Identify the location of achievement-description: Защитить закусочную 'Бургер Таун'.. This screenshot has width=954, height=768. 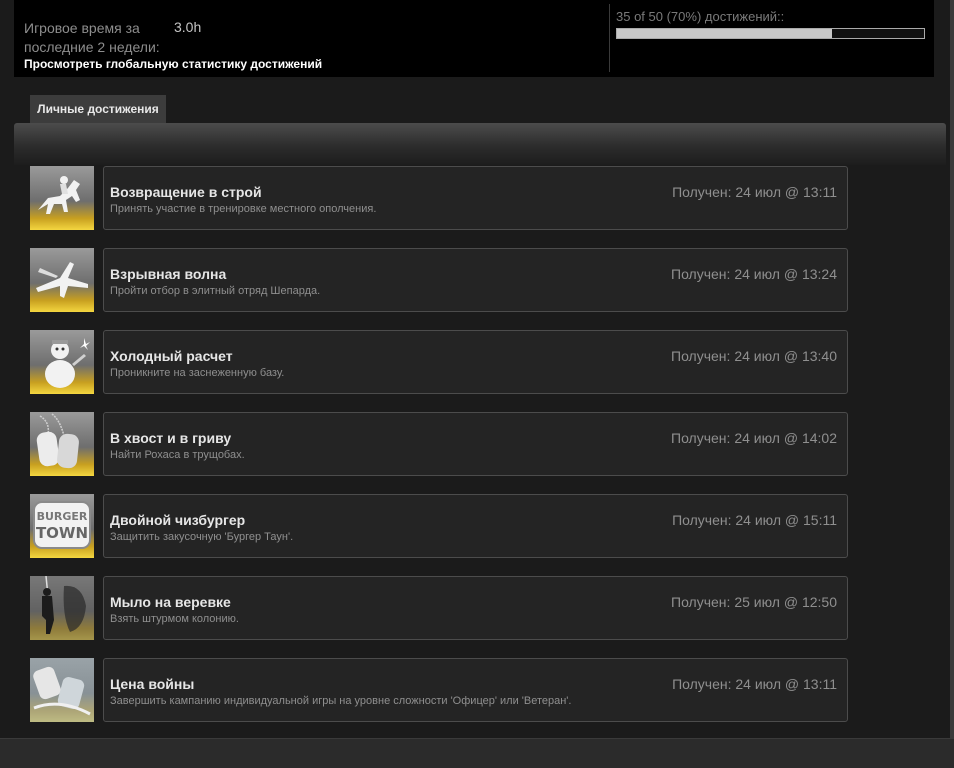
(202, 537).